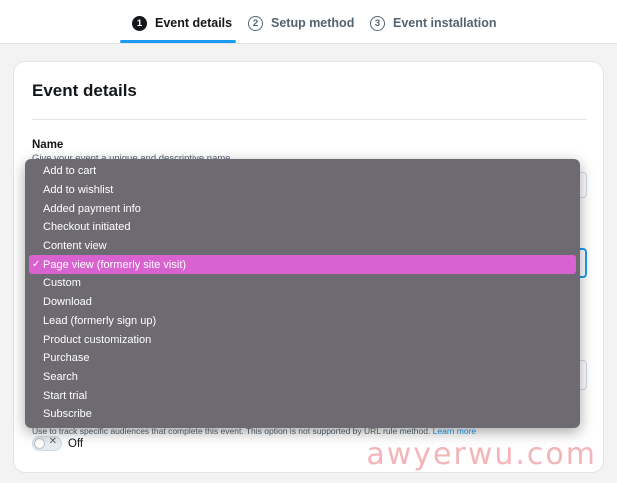 This screenshot has width=617, height=483. Describe the element at coordinates (87, 227) in the screenshot. I see `option-label: Checkout initiated` at that location.